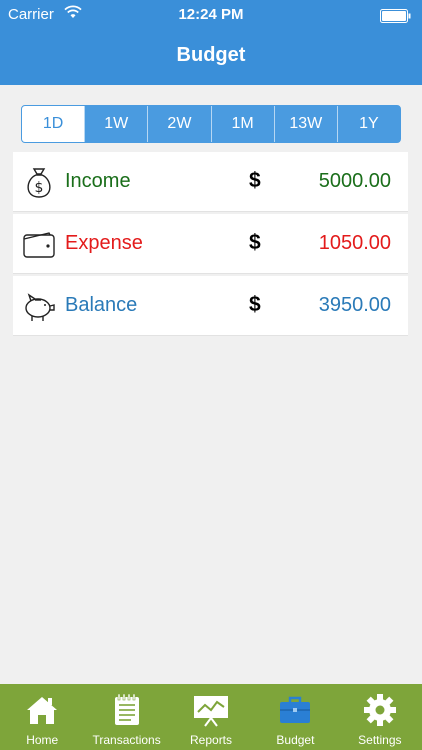  I want to click on tab-settings: Settings, so click(380, 717).